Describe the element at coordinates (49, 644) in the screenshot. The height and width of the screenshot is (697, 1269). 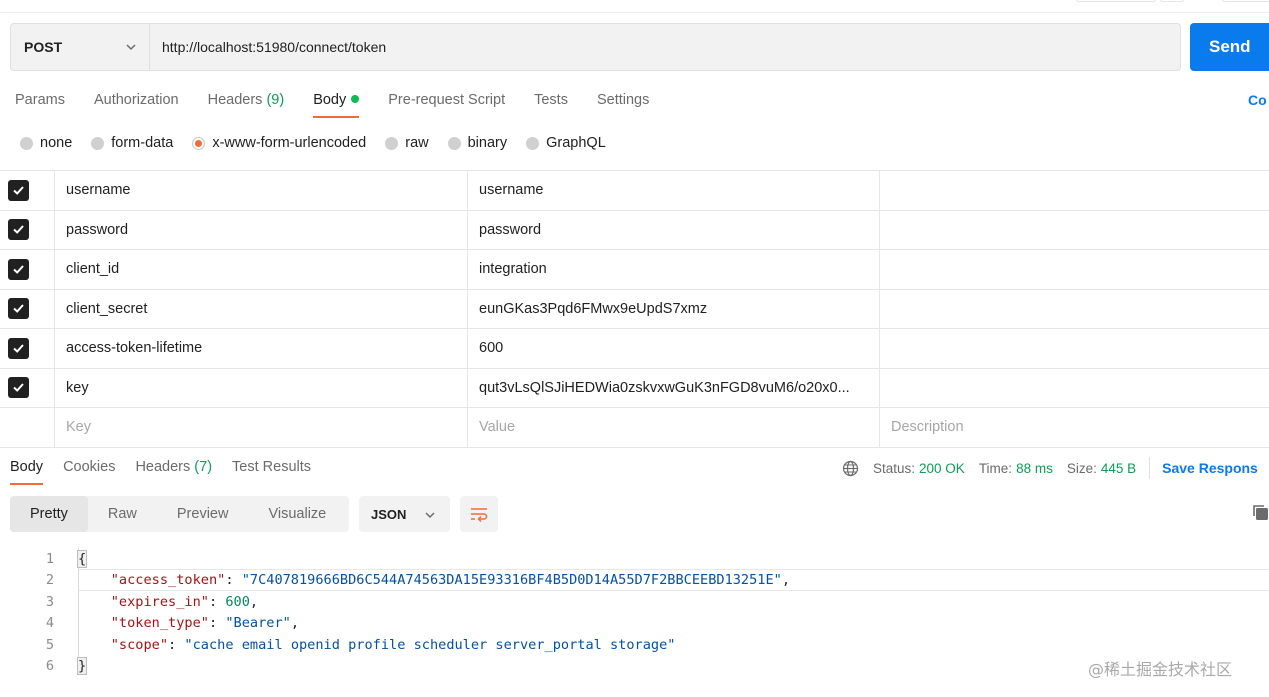
I see `line-number: 5` at that location.